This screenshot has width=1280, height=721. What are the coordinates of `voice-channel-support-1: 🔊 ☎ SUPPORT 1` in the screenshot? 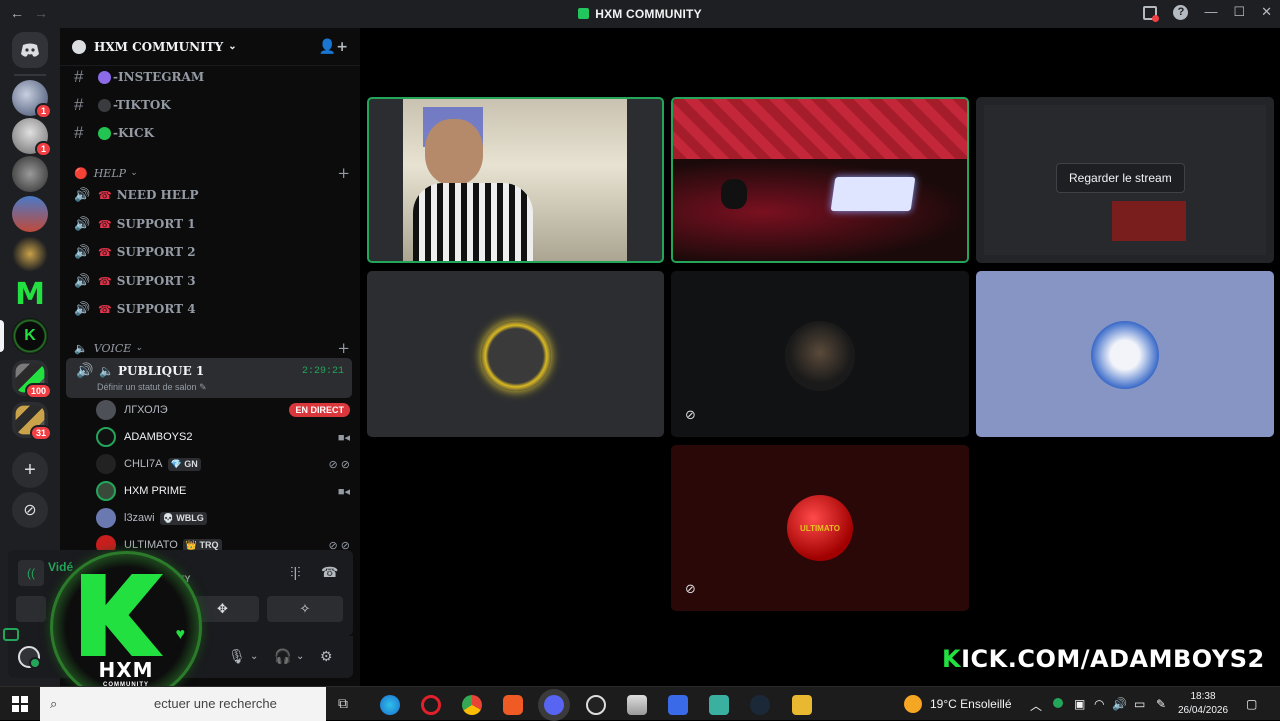 It's located at (210, 224).